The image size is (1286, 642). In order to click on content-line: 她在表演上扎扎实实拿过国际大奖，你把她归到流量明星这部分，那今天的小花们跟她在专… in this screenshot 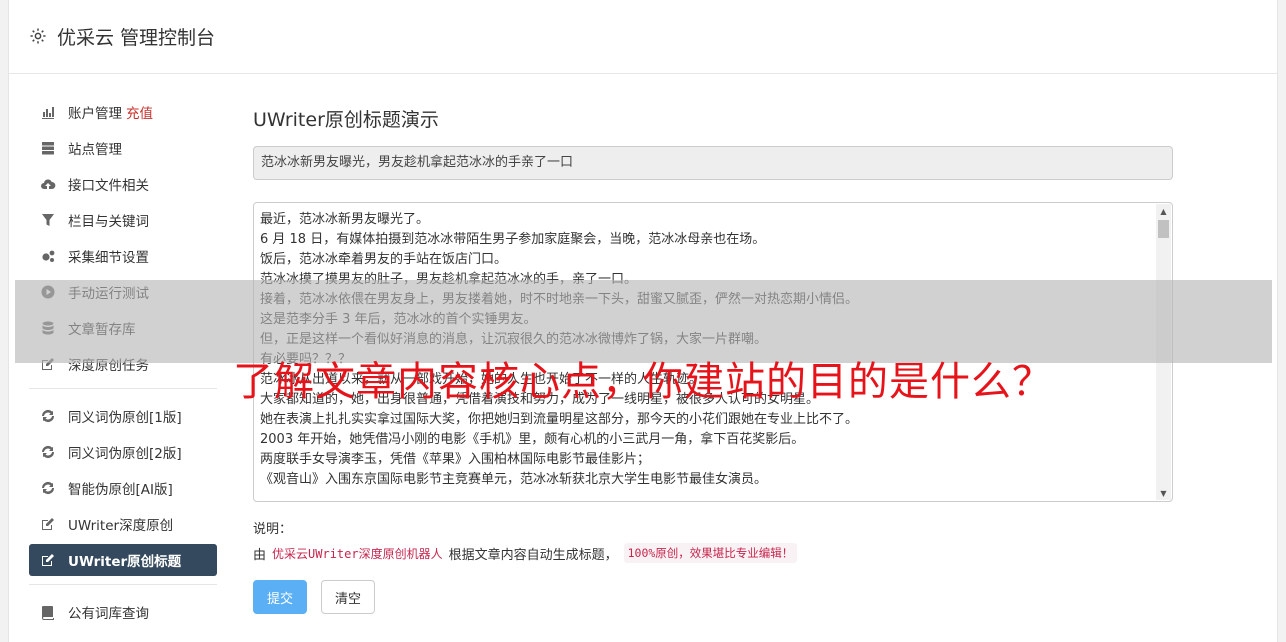, I will do `click(559, 419)`.